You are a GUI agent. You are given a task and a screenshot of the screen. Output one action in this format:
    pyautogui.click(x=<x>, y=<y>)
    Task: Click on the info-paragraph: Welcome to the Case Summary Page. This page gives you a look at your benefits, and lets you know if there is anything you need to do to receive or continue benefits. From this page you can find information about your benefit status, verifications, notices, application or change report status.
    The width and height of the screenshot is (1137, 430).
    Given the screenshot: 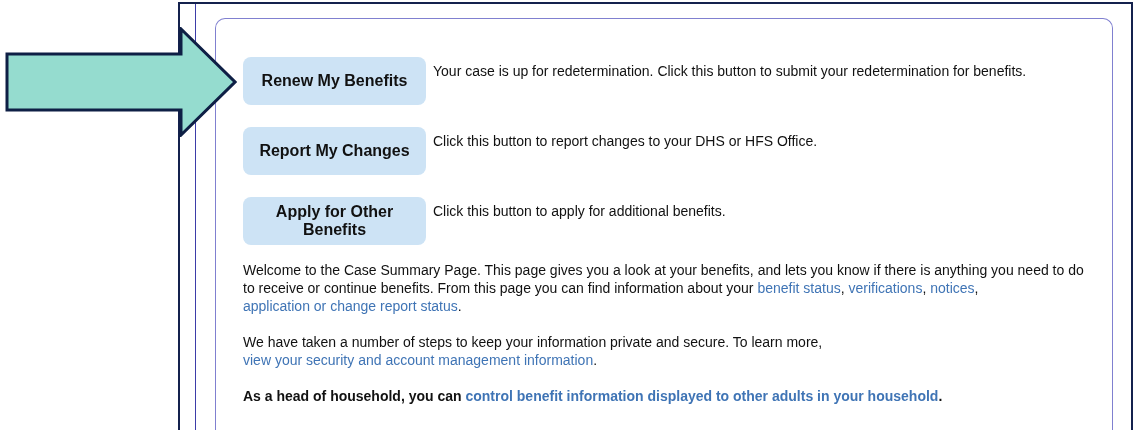 What is the action you would take?
    pyautogui.click(x=663, y=288)
    